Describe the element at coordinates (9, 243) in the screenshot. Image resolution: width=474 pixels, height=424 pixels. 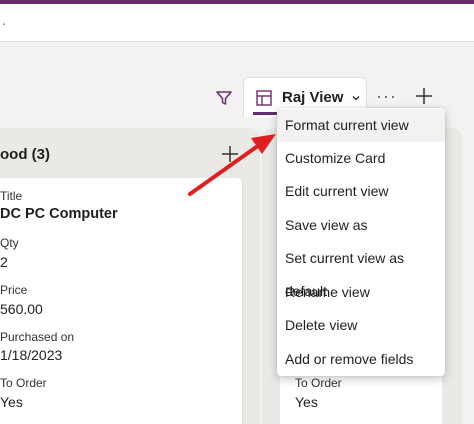
I see `field-label-qty: Qty` at that location.